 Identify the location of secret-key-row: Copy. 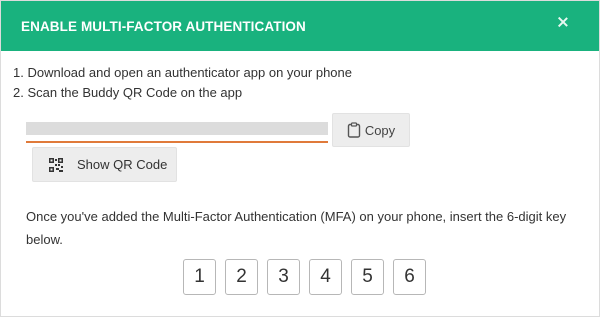
(218, 130).